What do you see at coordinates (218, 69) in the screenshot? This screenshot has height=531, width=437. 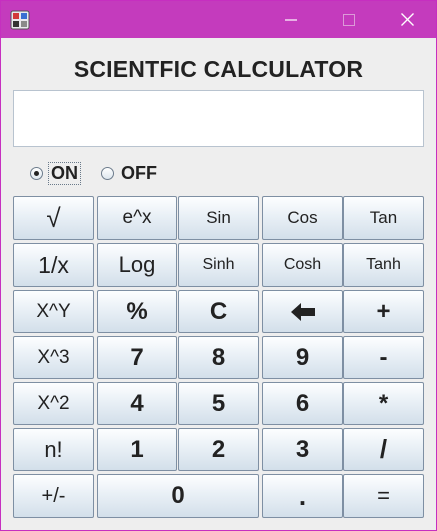 I see `app-title: SCIENTFIC CALCULATOR` at bounding box center [218, 69].